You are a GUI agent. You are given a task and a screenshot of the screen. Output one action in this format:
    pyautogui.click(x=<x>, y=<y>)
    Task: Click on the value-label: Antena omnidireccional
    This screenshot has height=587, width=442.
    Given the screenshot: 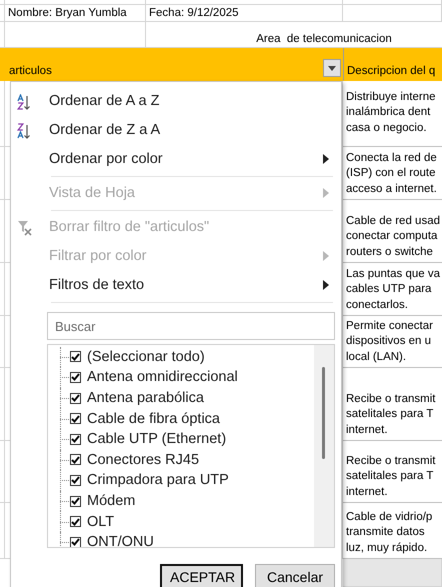 What is the action you would take?
    pyautogui.click(x=162, y=377)
    